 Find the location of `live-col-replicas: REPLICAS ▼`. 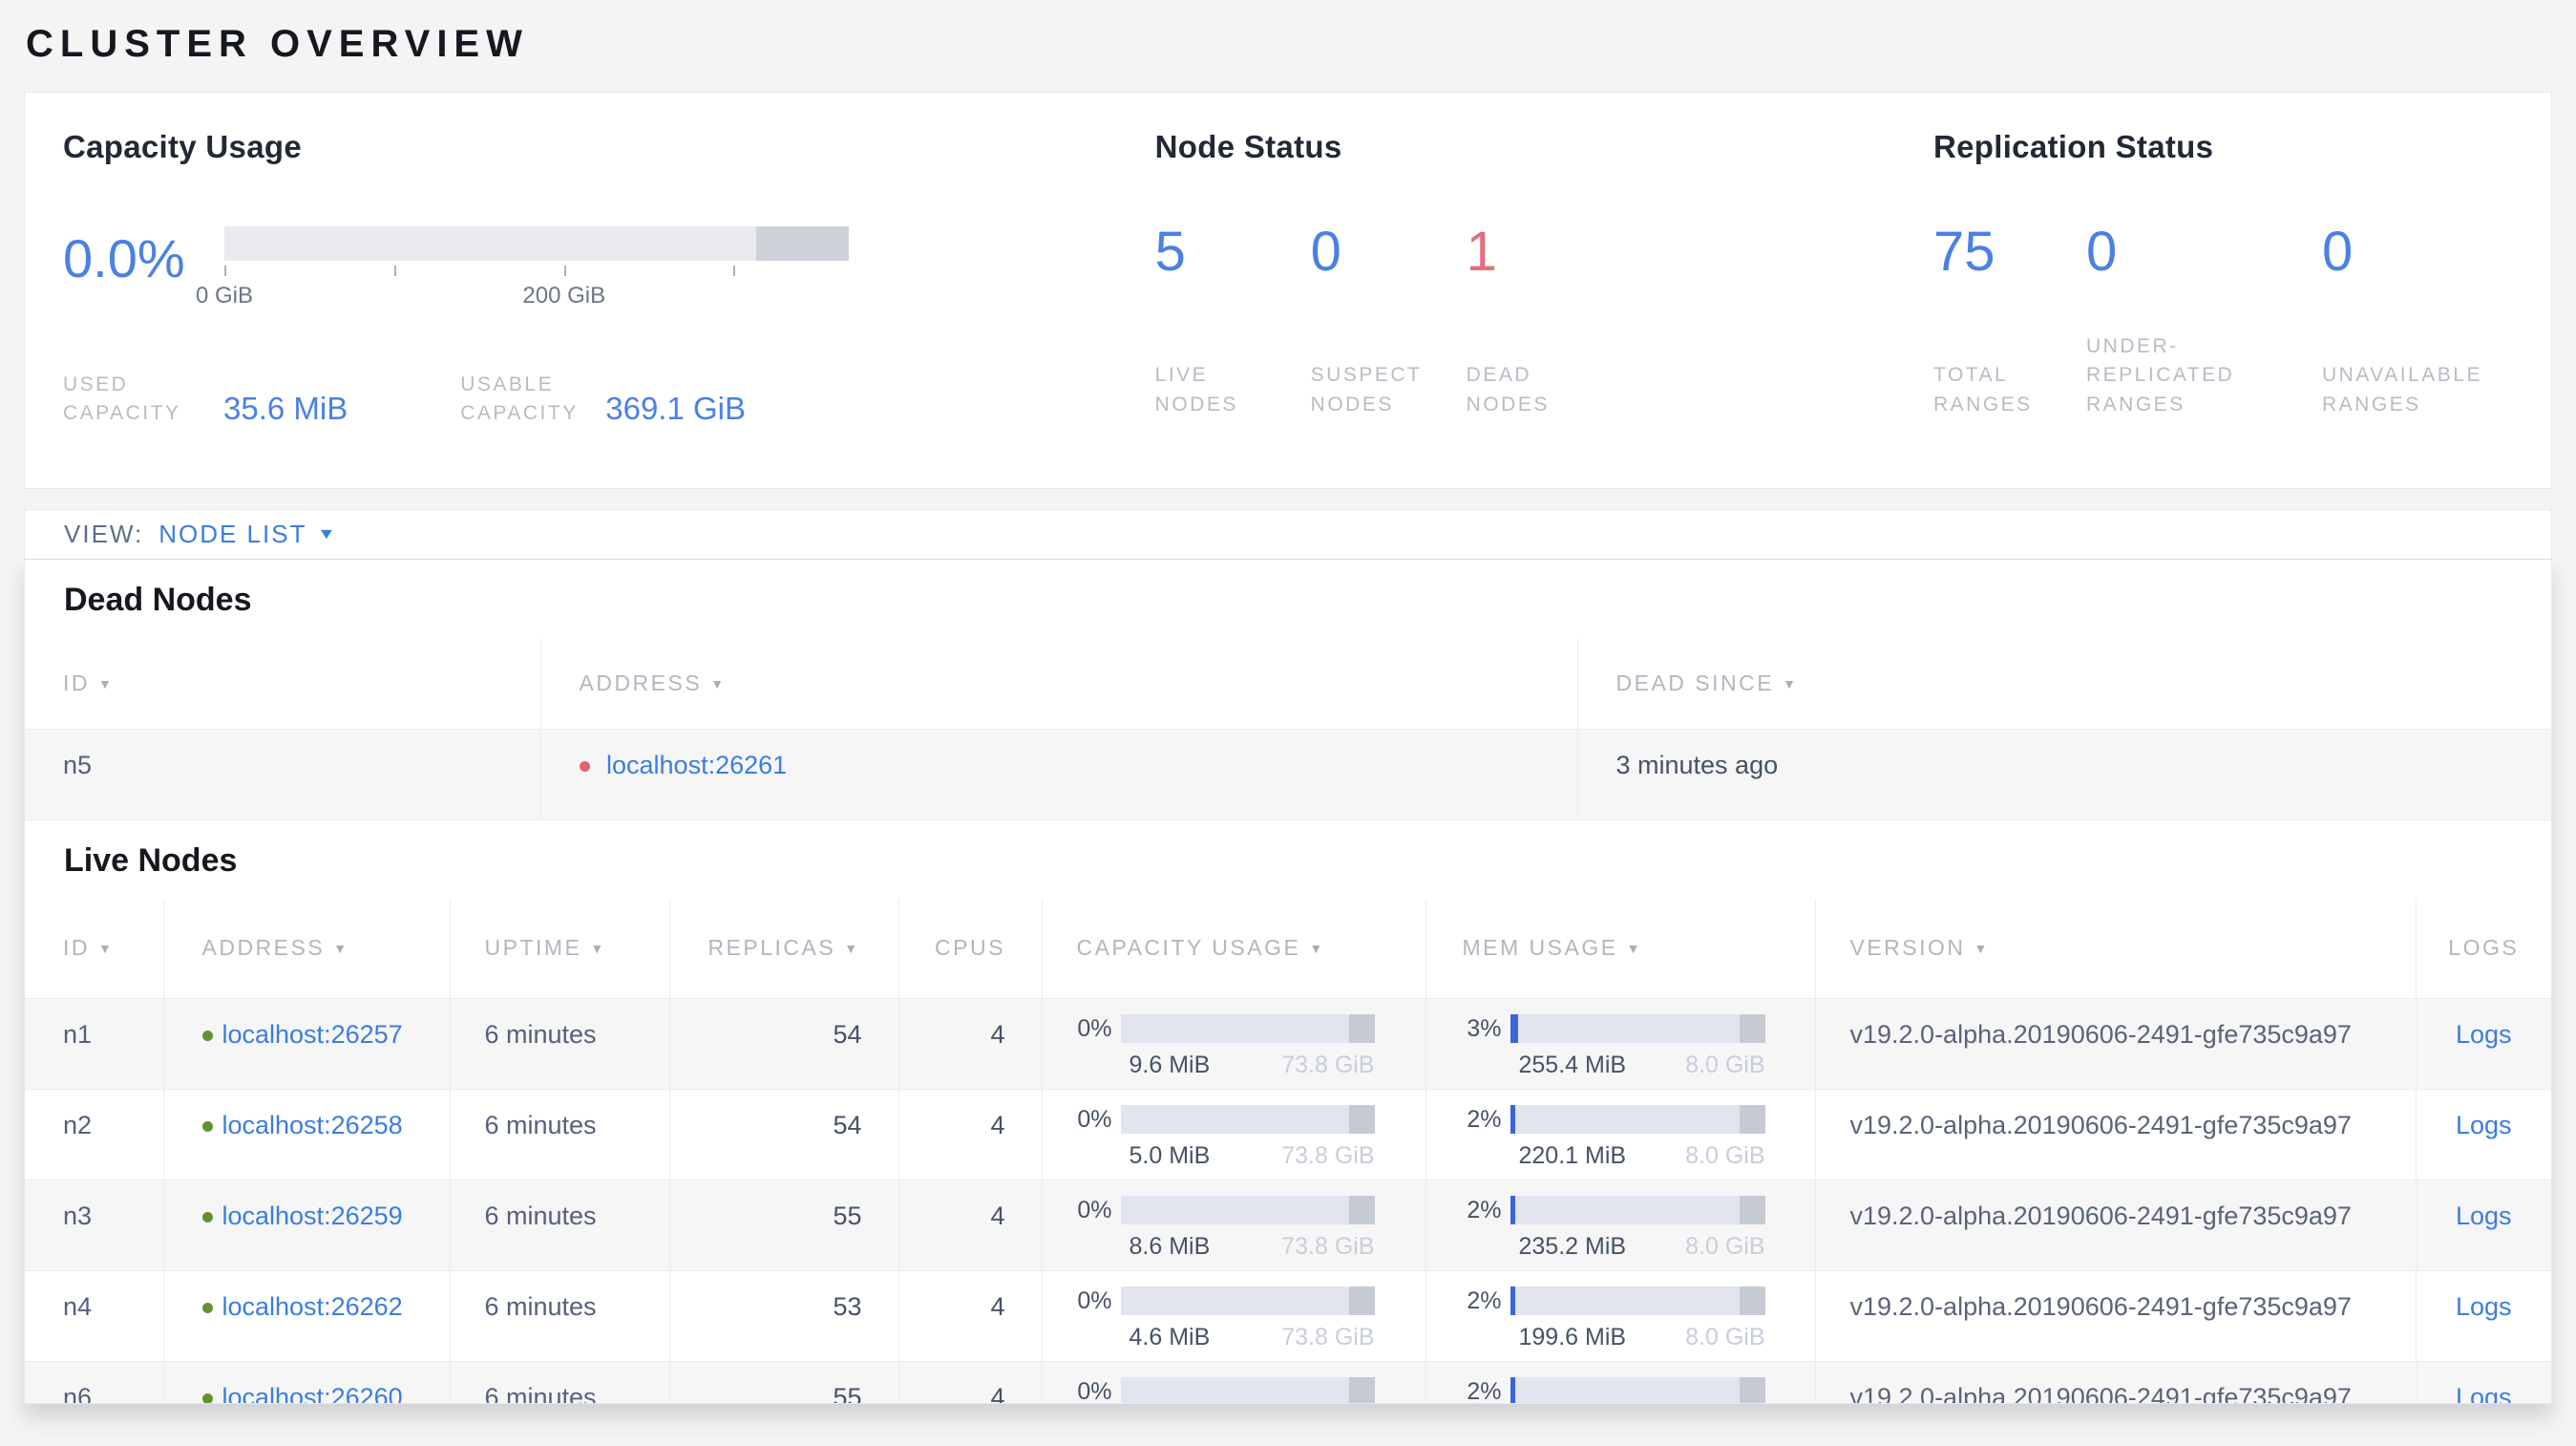

live-col-replicas: REPLICAS ▼ is located at coordinates (784, 949).